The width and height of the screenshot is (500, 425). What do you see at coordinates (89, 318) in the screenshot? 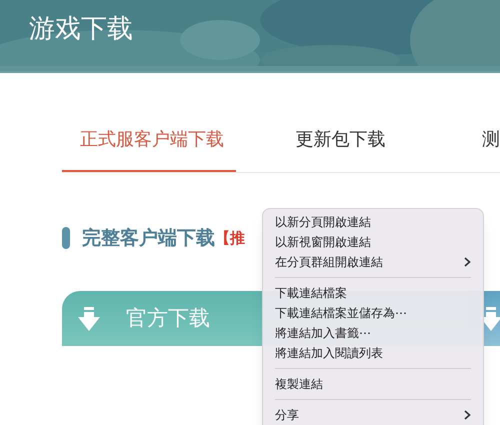
I see `download-icon` at bounding box center [89, 318].